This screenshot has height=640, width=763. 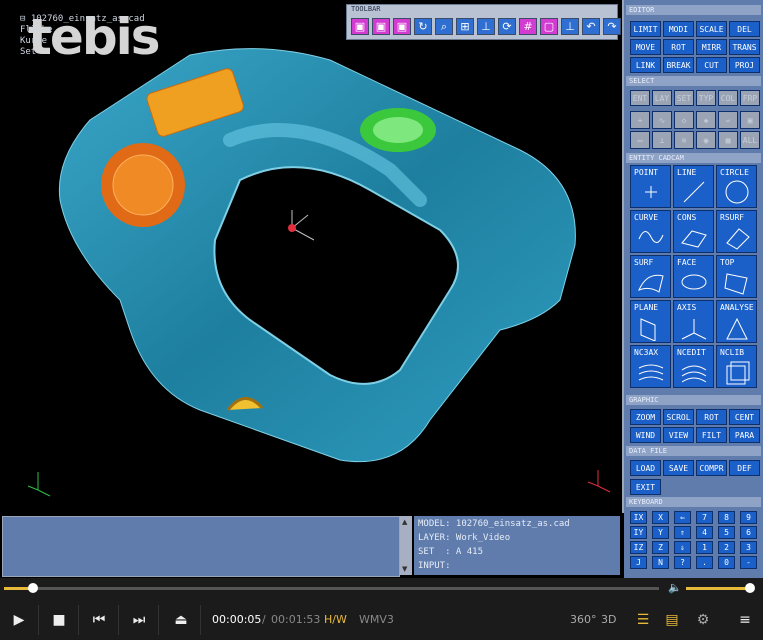 What do you see at coordinates (728, 140) in the screenshot?
I see `select-lib-icon: ▦` at bounding box center [728, 140].